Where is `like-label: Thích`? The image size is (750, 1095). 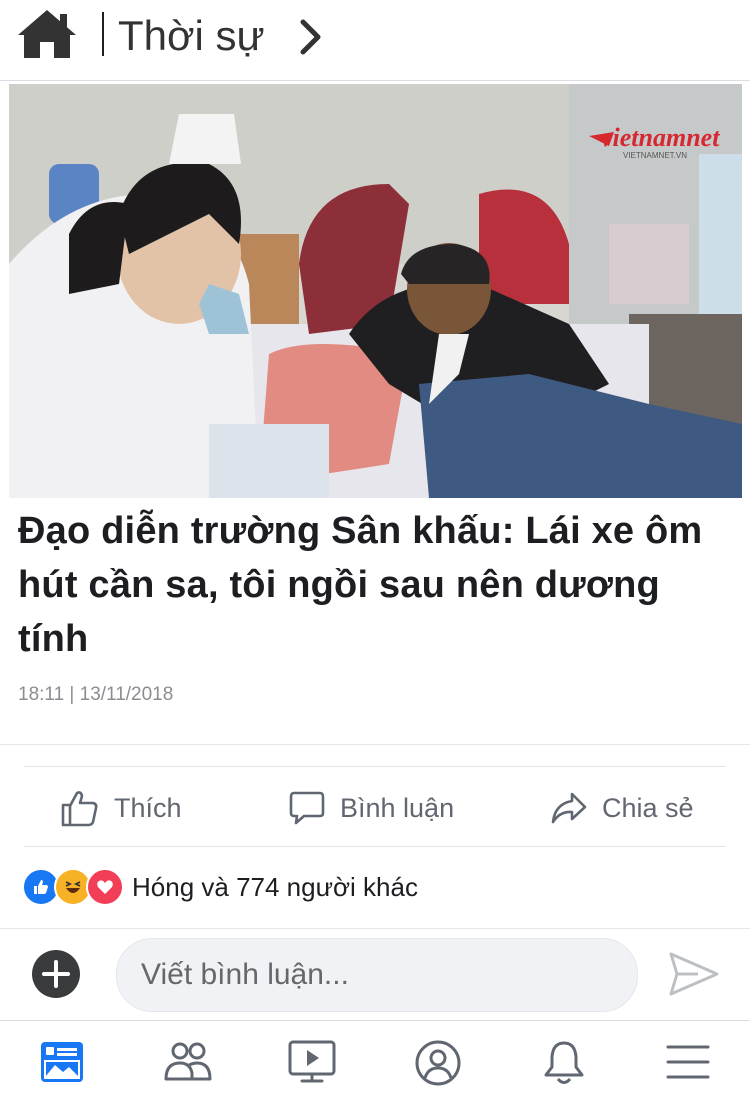
like-label: Thích is located at coordinates (148, 807).